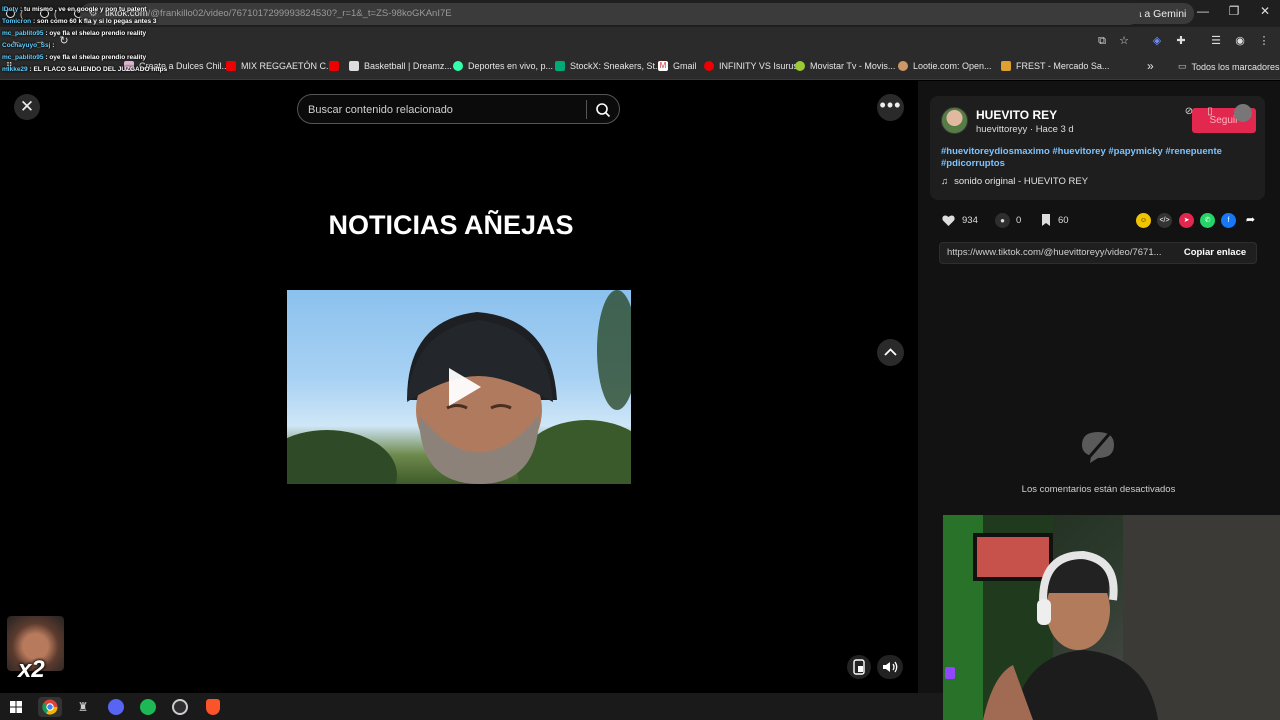  Describe the element at coordinates (1235, 66) in the screenshot. I see `all-bookmarks-label: Todos los marcadores` at that location.